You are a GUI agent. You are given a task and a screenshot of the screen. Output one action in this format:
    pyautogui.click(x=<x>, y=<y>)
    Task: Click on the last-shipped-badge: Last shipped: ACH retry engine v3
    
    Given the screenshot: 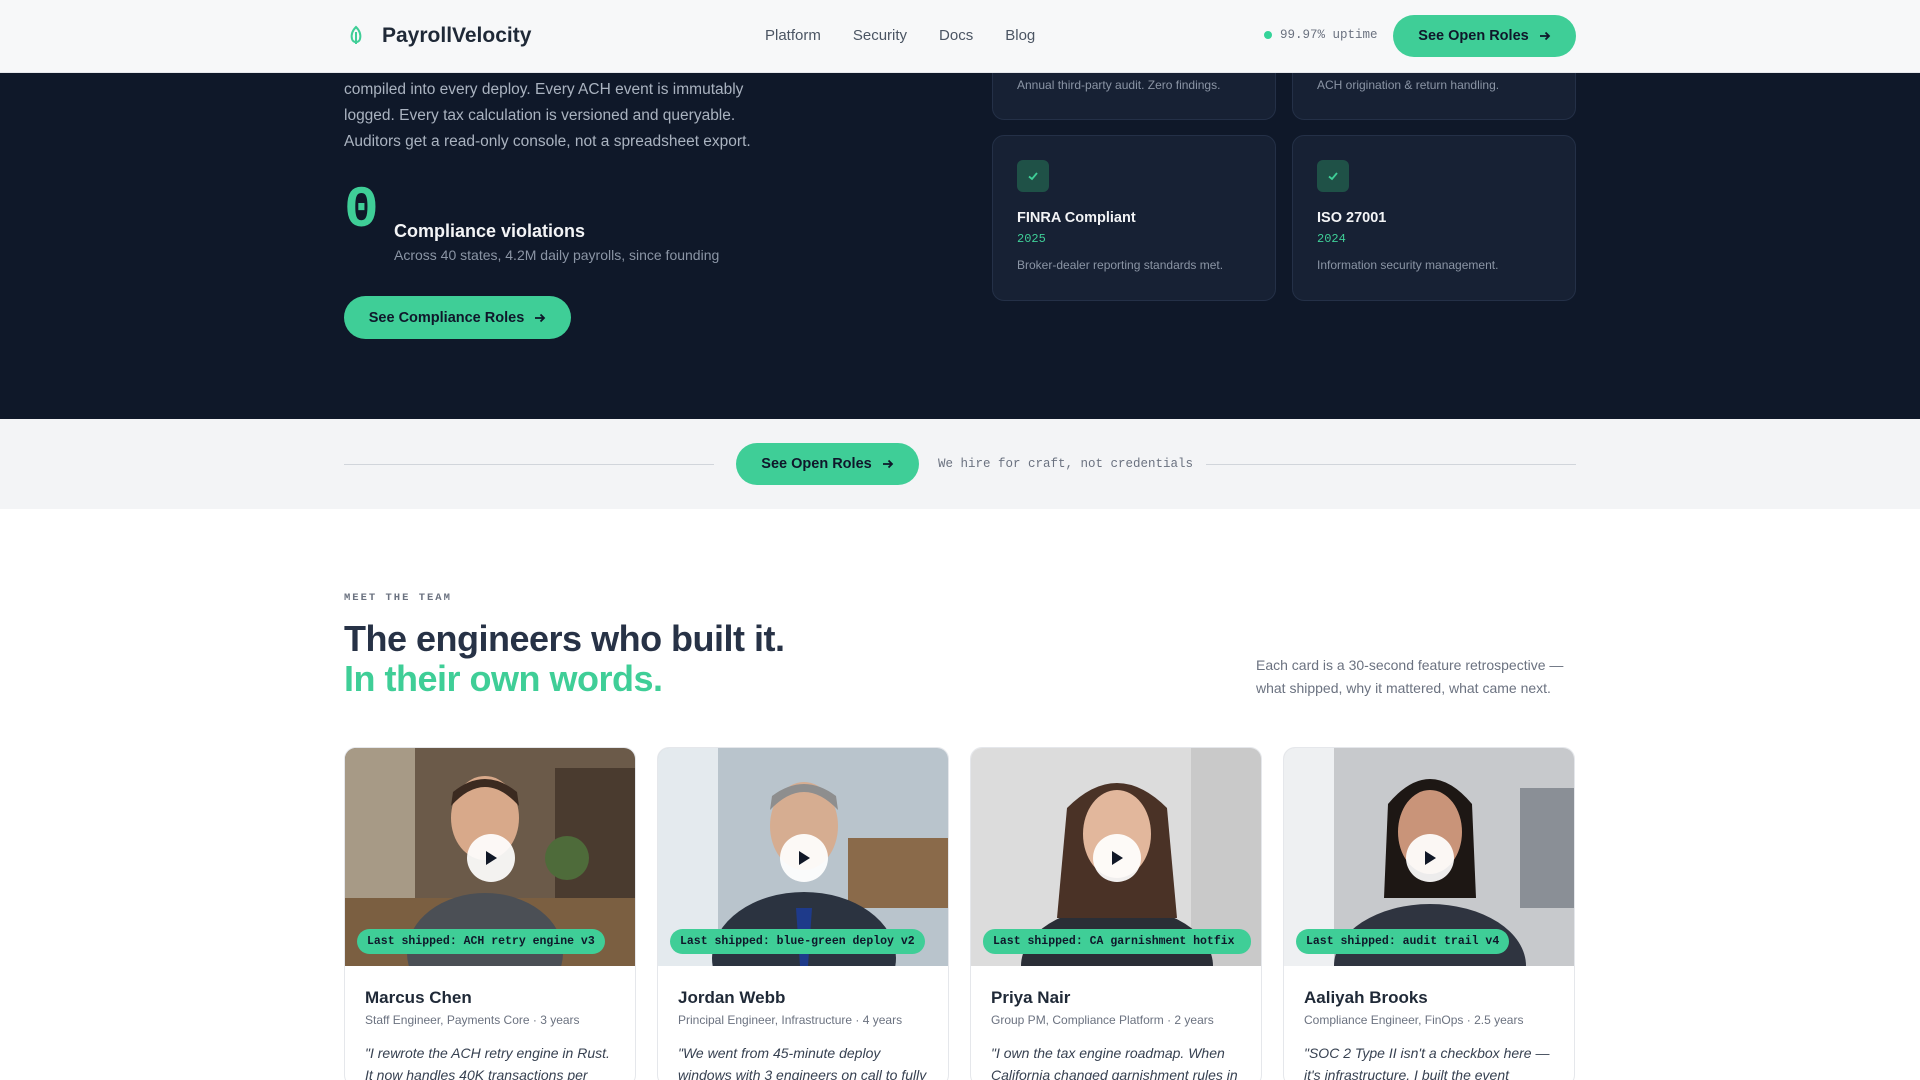 What is the action you would take?
    pyautogui.click(x=481, y=941)
    